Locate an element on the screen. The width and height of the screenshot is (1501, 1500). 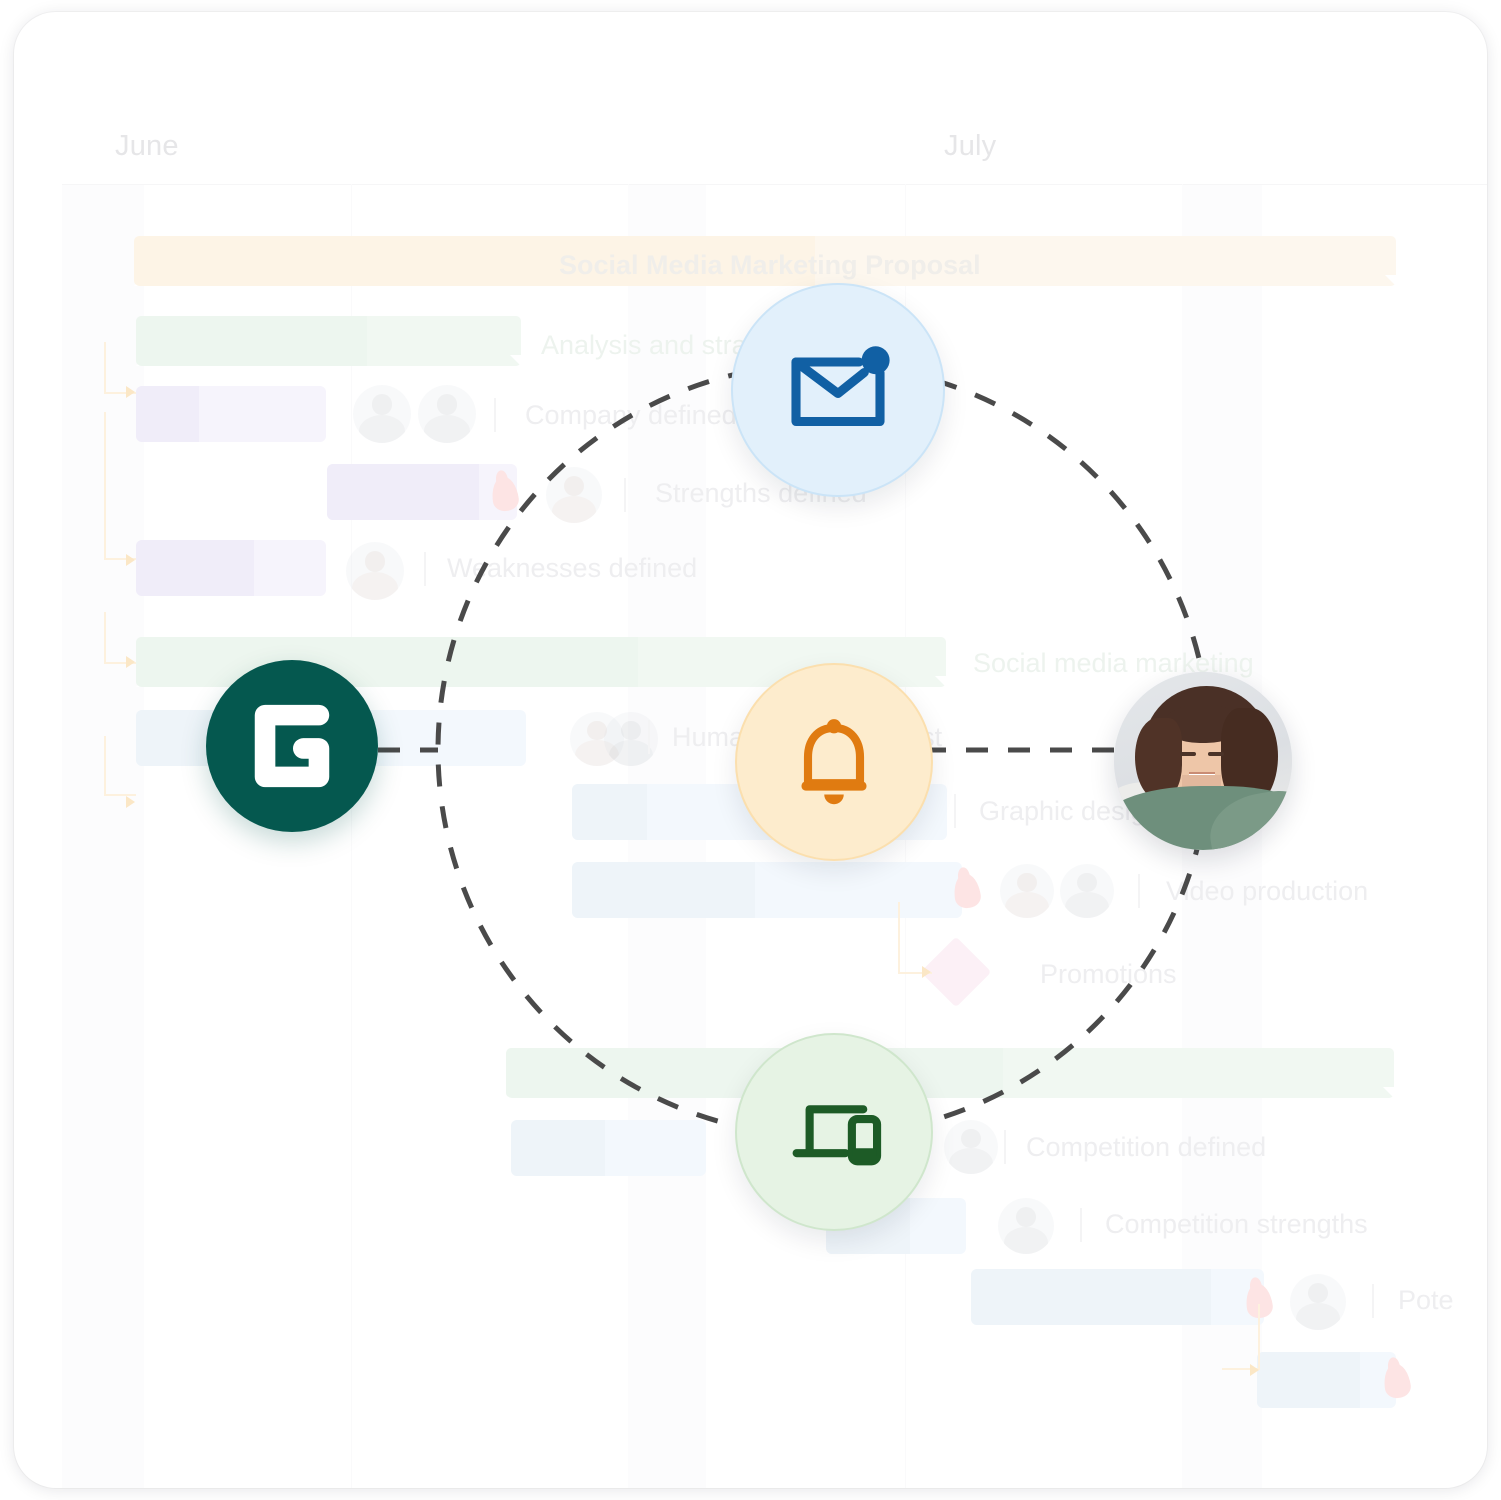
timeline-month-july: July is located at coordinates (970, 146).